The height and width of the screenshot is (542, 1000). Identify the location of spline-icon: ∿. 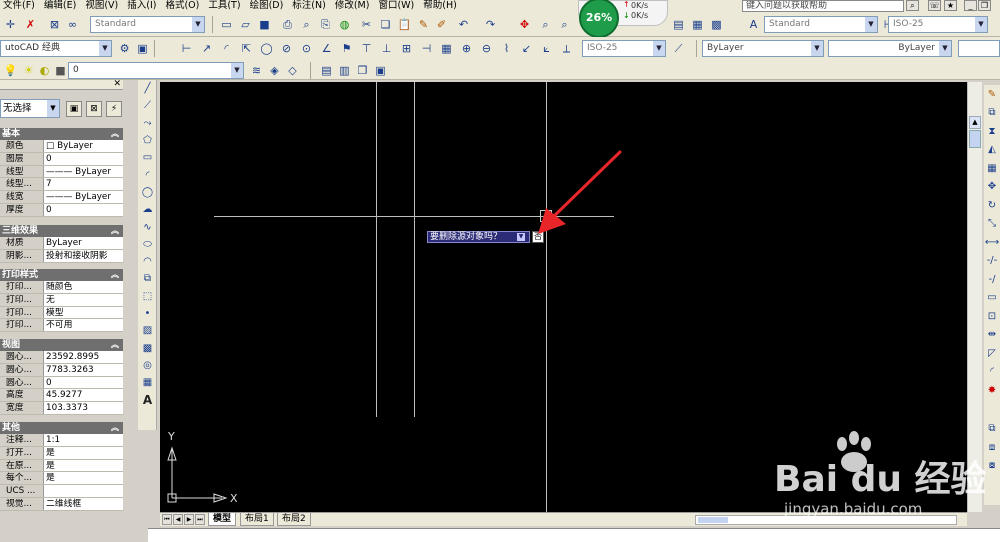
(147, 226).